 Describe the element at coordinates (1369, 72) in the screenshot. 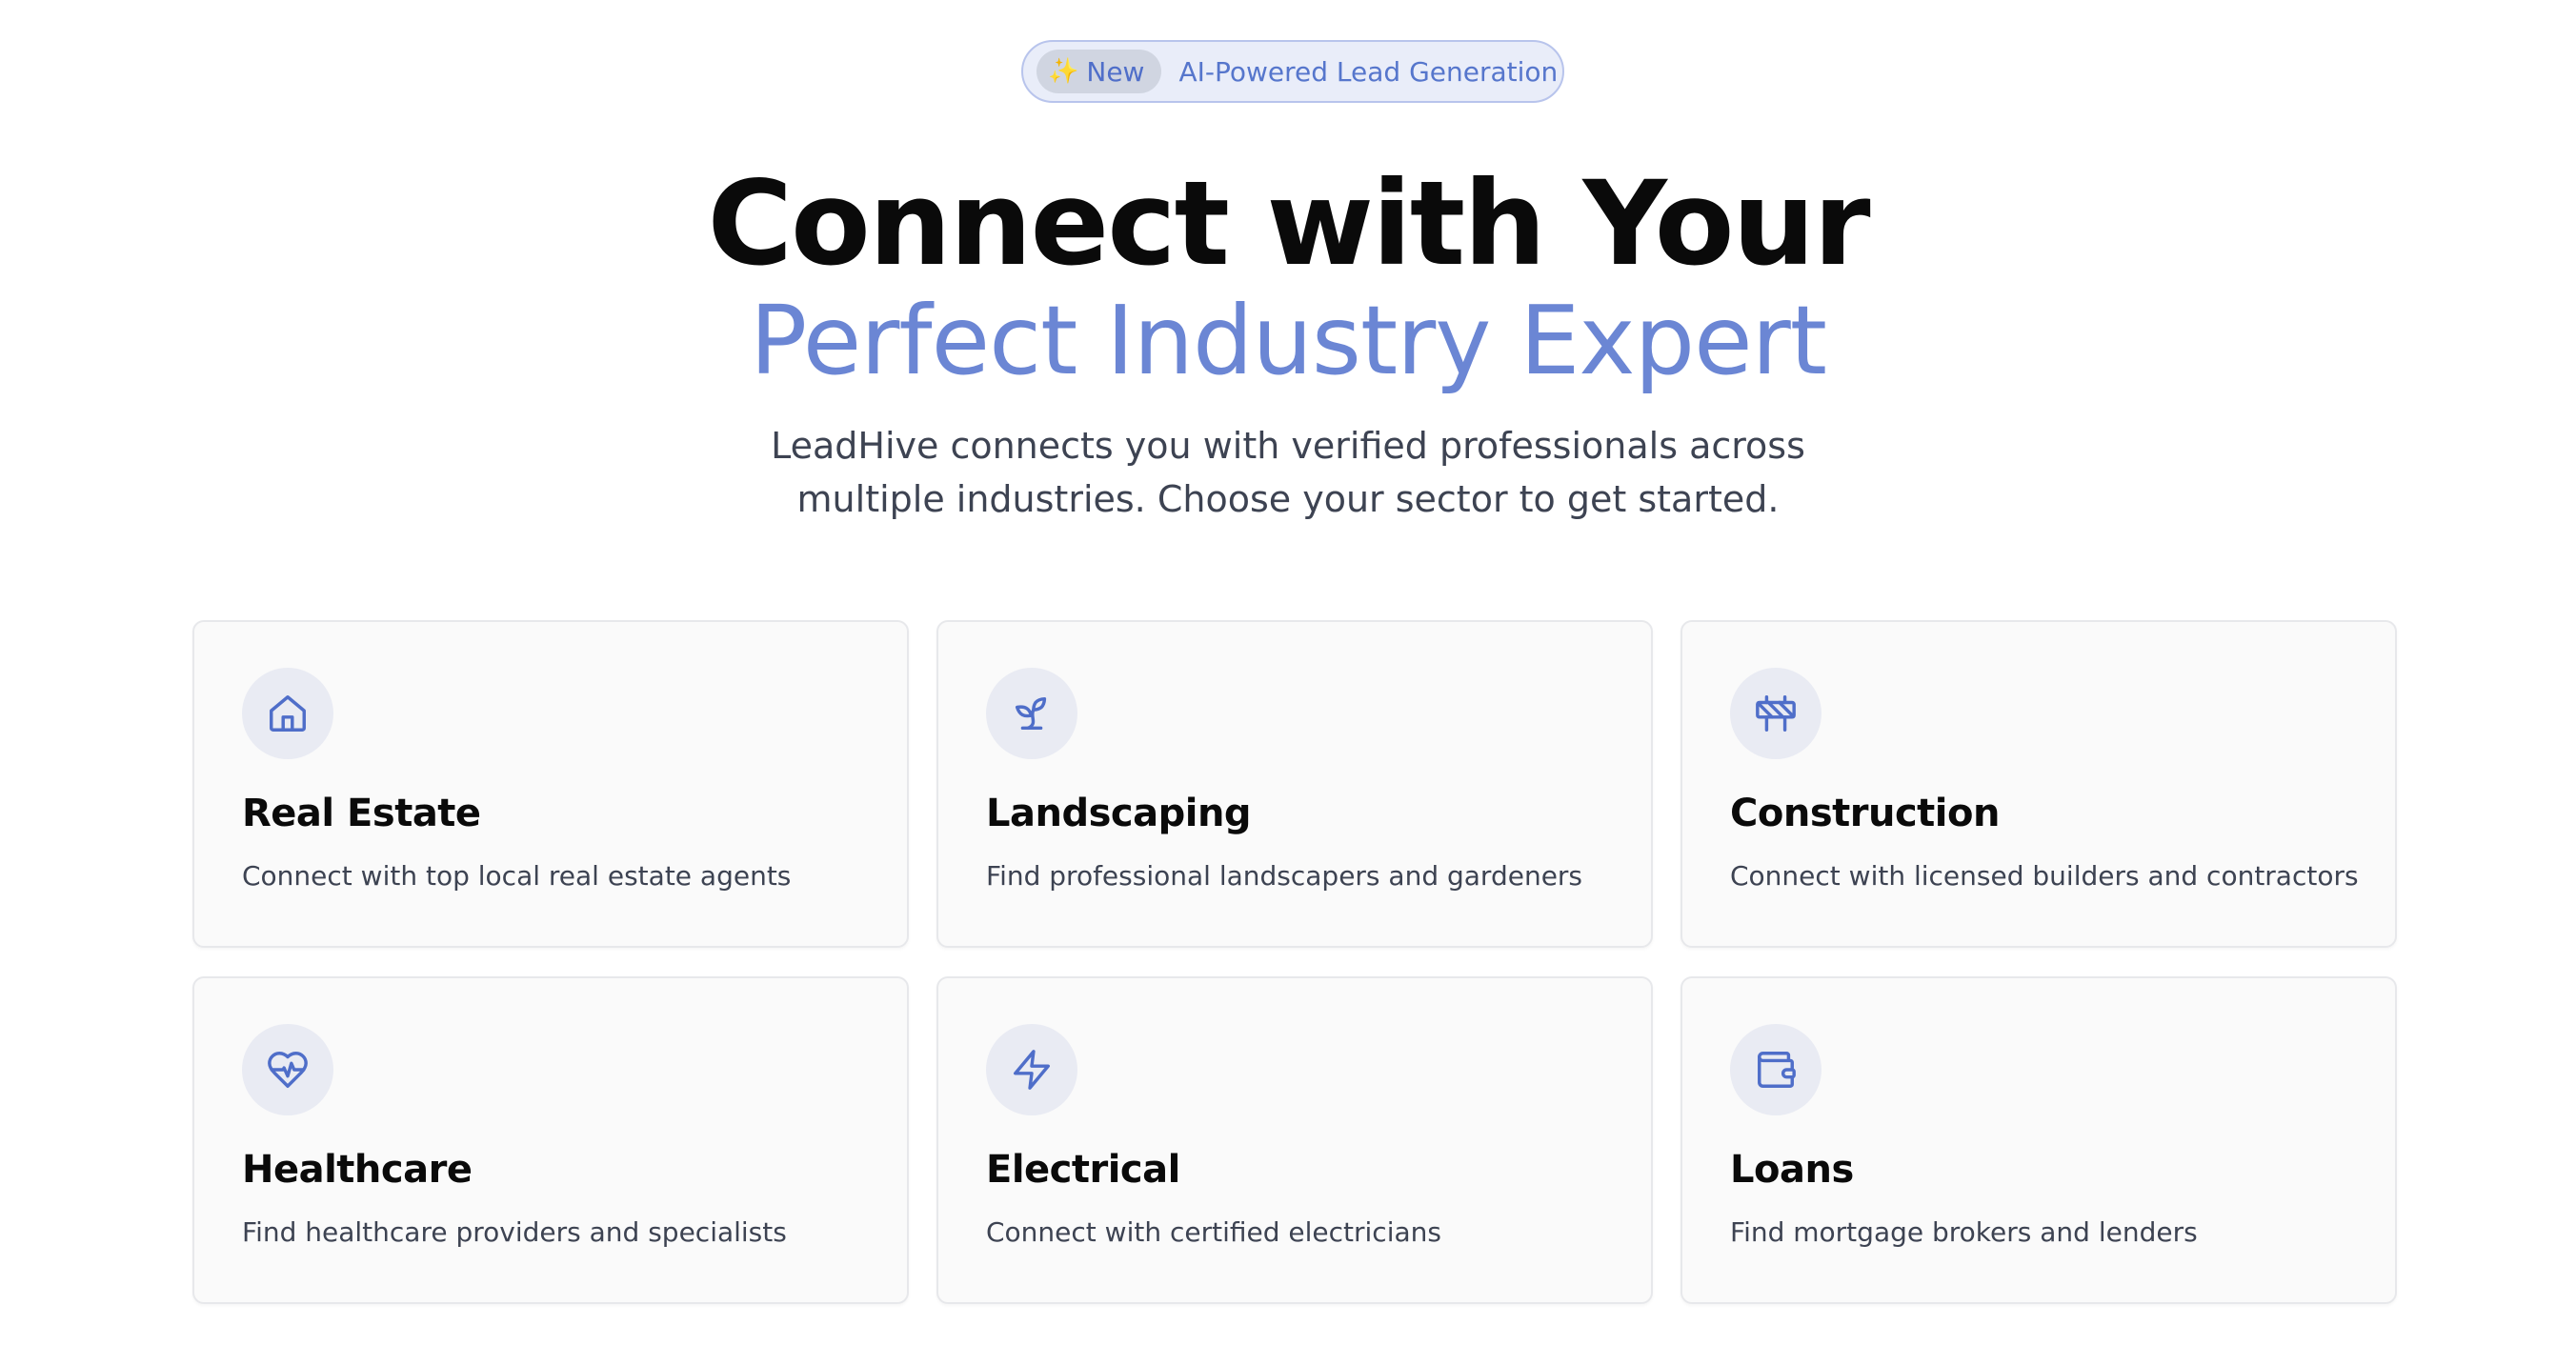

I see `badge-text: AI-Powered Lead Generation` at that location.